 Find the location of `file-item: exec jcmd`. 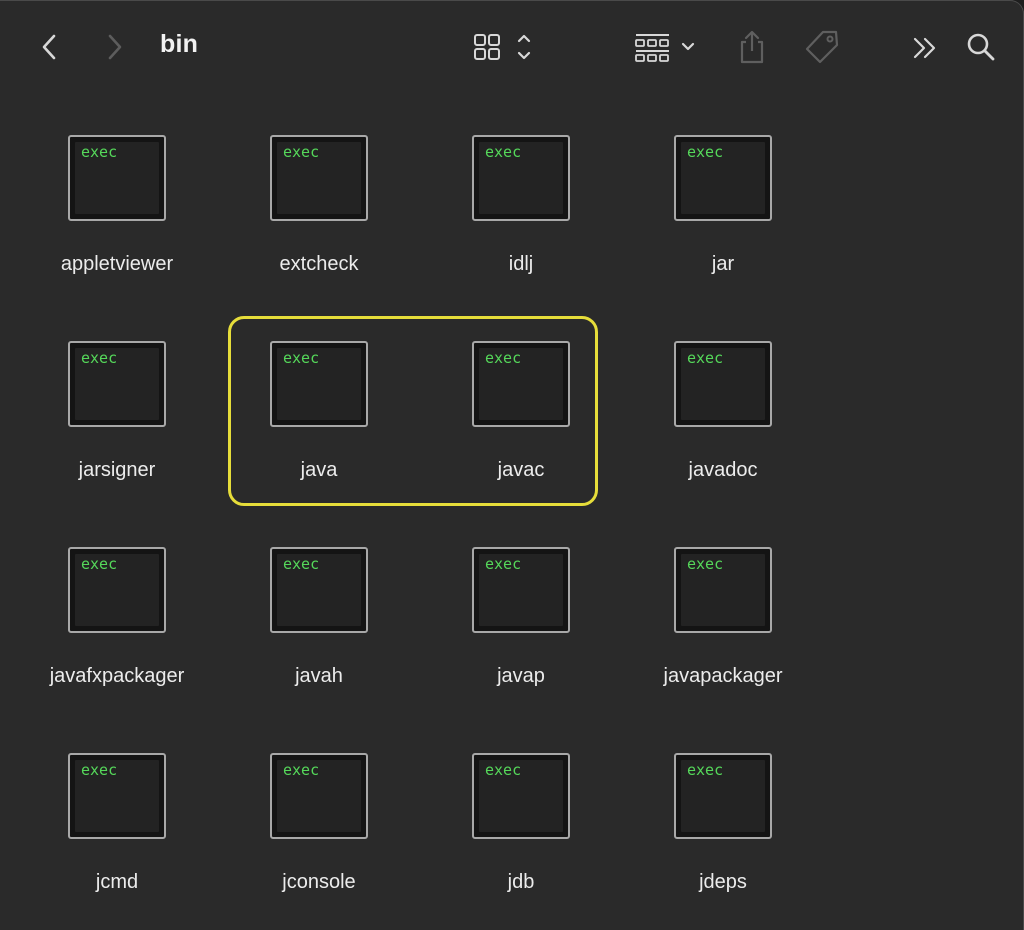

file-item: exec jcmd is located at coordinates (117, 838).